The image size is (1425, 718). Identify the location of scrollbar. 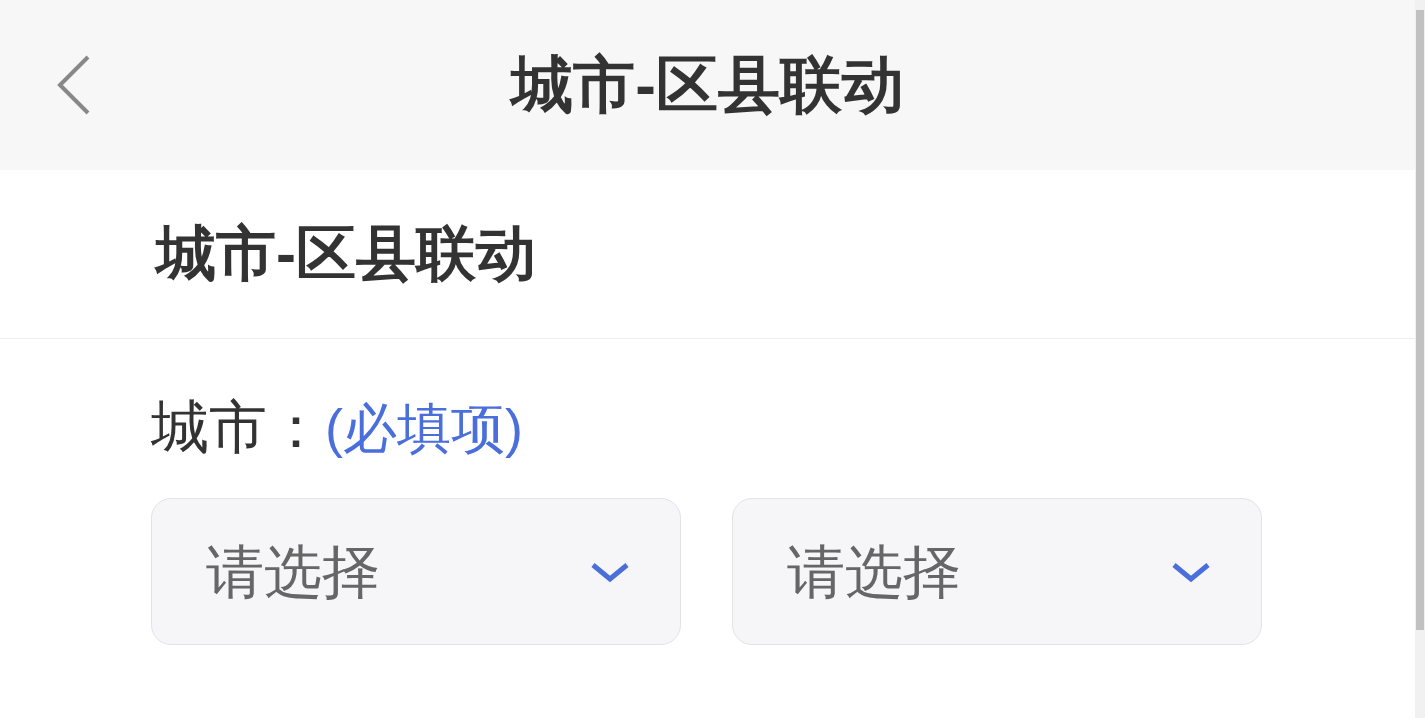
(1420, 359).